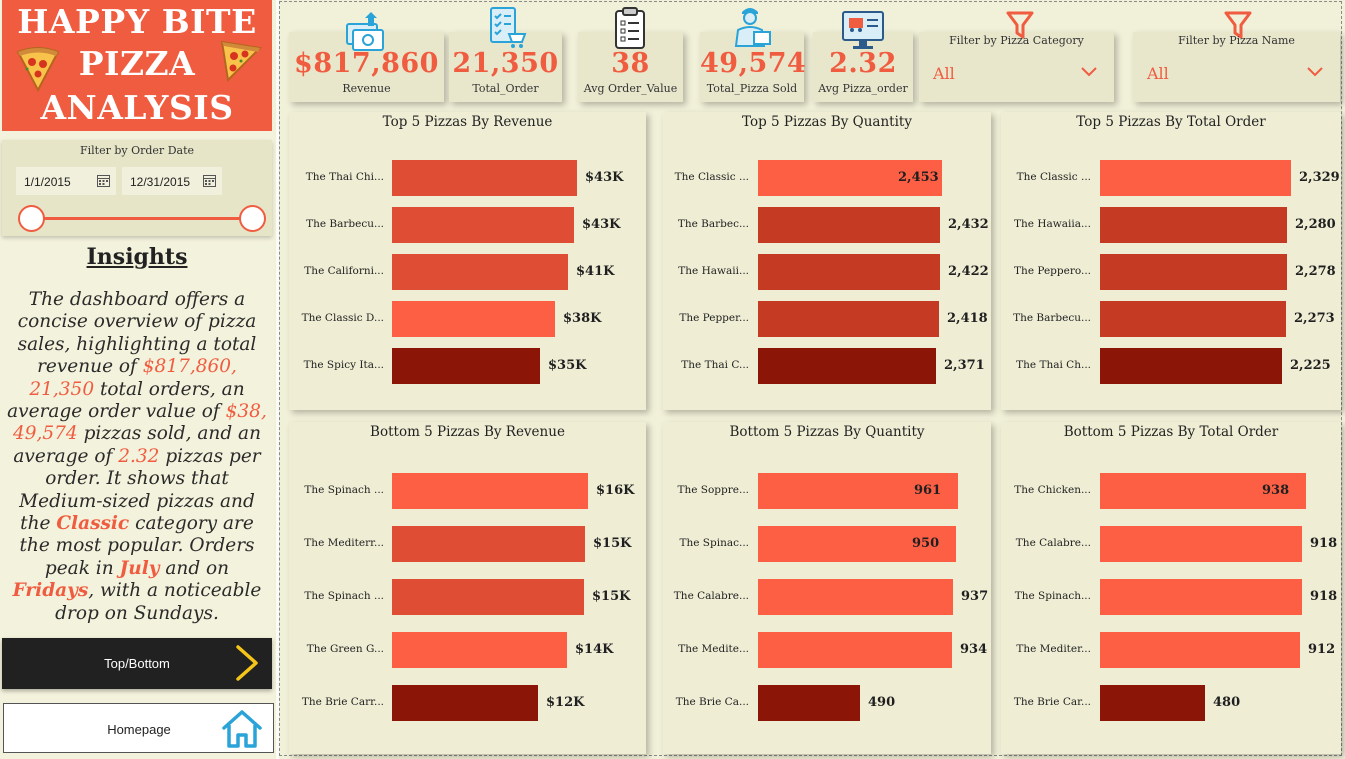 The height and width of the screenshot is (759, 1345). What do you see at coordinates (467, 432) in the screenshot?
I see `chart-title: Bottom 5 Pizzas By Revenue` at bounding box center [467, 432].